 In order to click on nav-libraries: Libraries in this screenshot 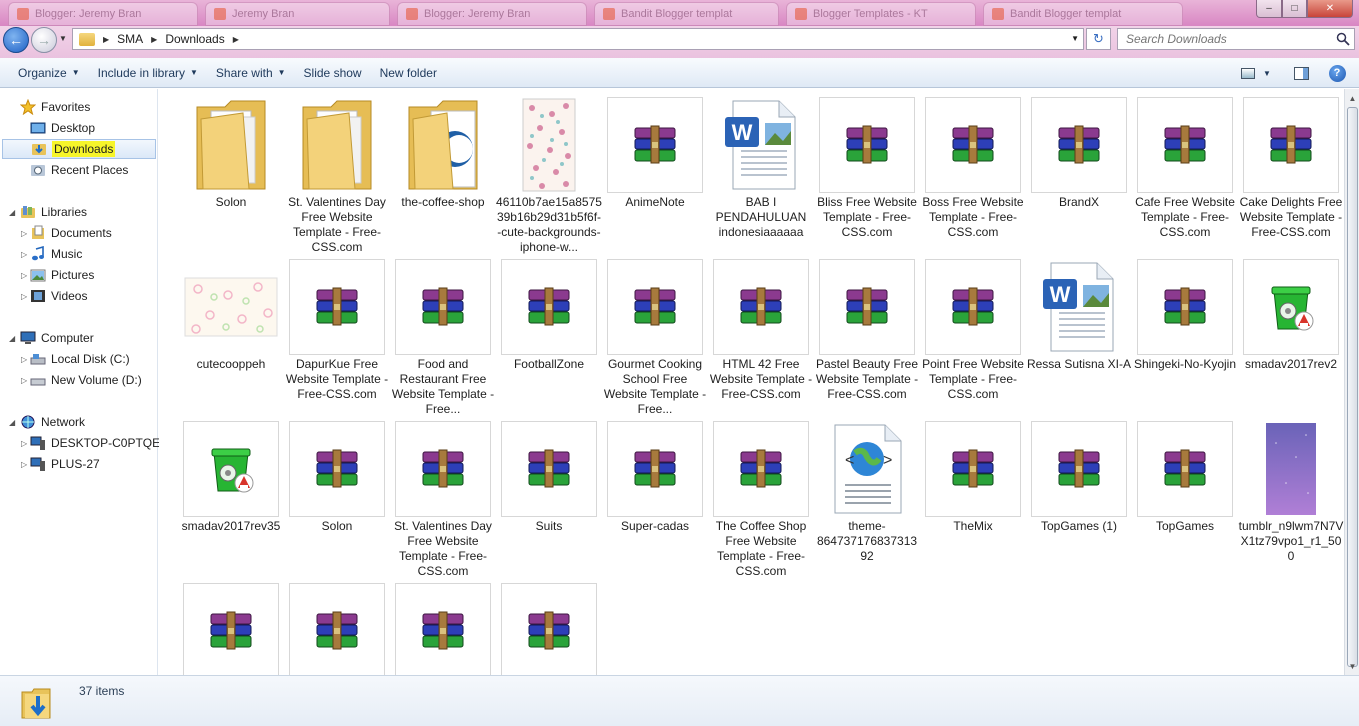, I will do `click(53, 212)`.